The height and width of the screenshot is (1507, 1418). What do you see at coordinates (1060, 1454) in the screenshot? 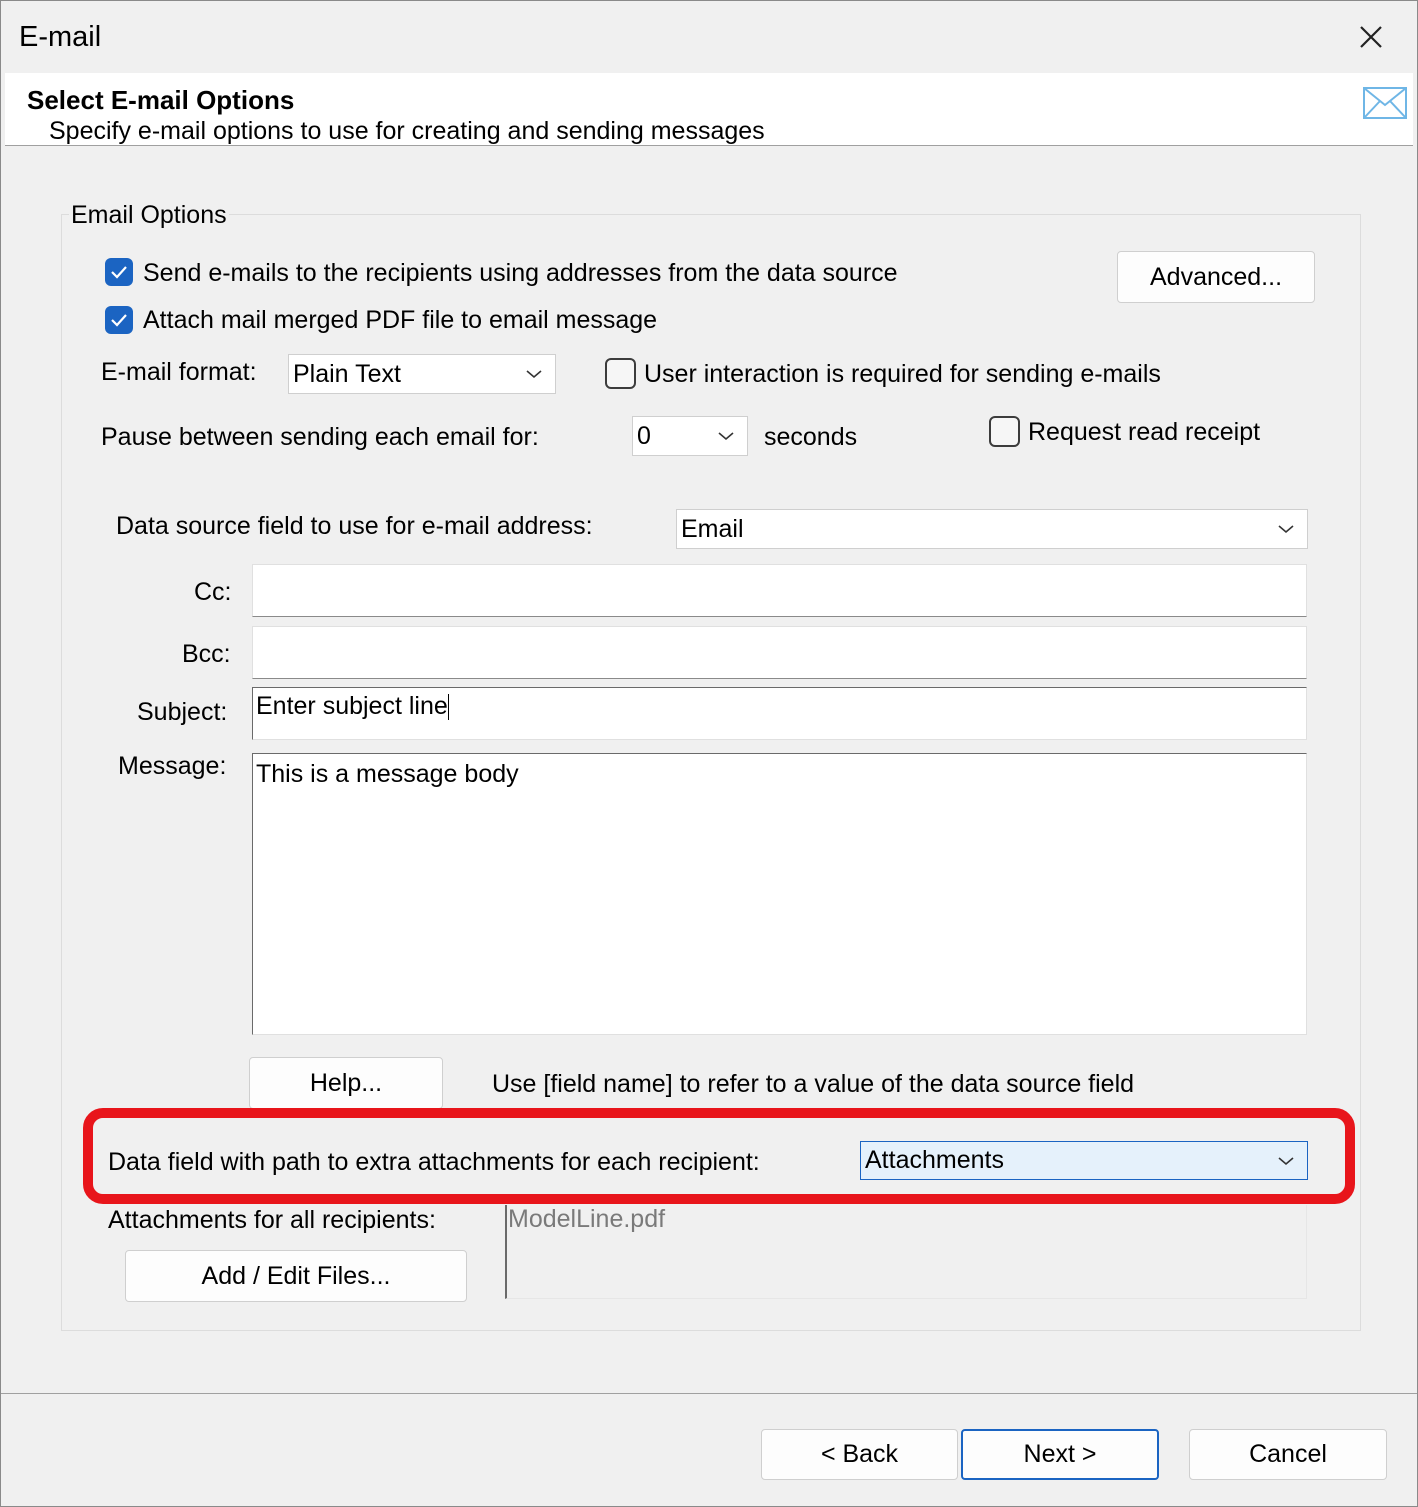
I see `next-button: Next >` at bounding box center [1060, 1454].